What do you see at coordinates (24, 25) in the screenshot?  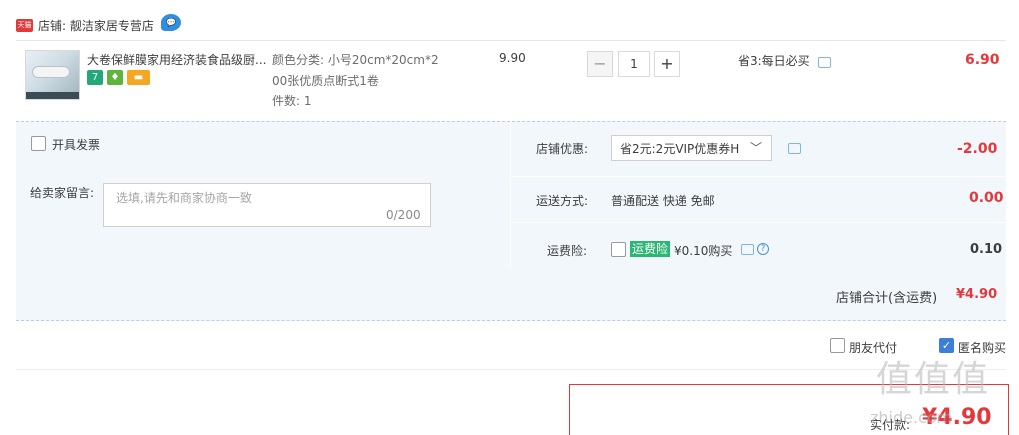 I see `tmall-logo-icon: 天猫` at bounding box center [24, 25].